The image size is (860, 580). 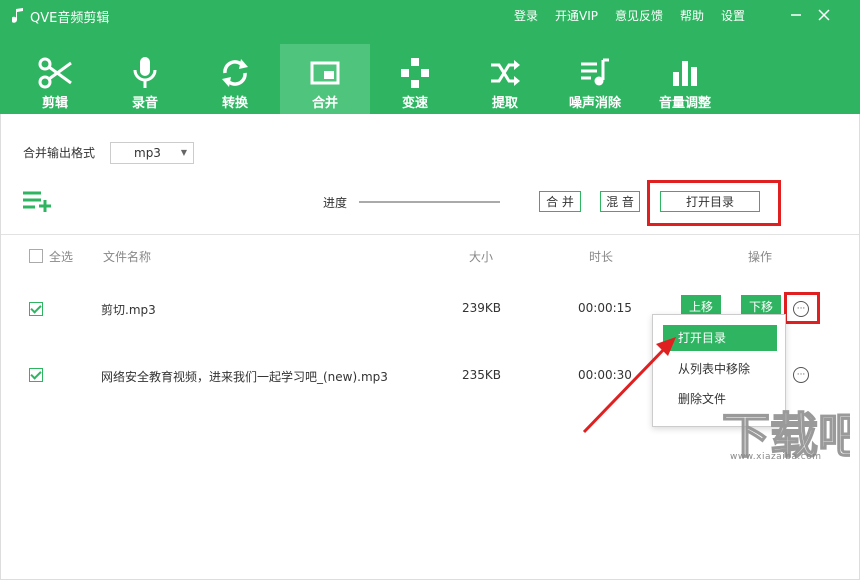 I want to click on tab-volume: 音量调整, so click(x=685, y=79).